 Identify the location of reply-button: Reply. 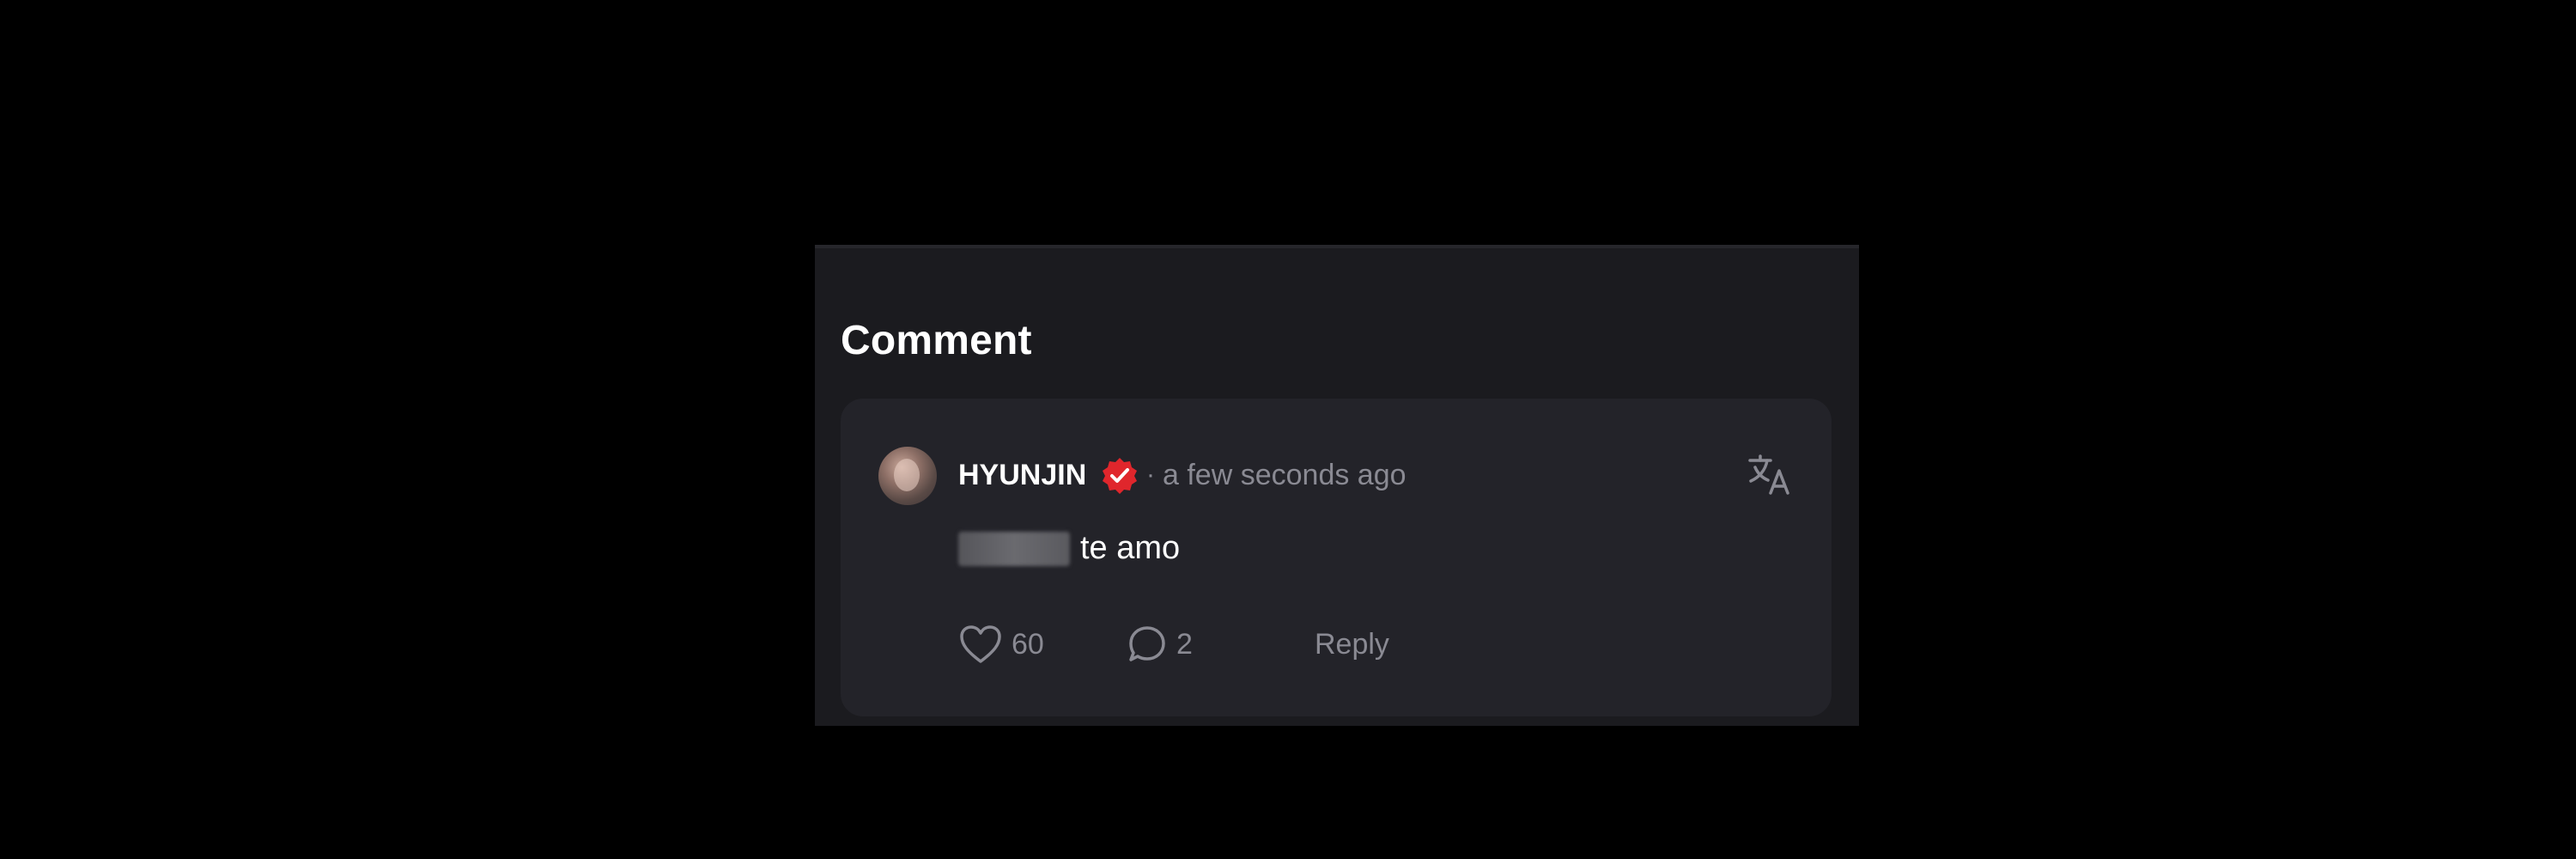
(1352, 644).